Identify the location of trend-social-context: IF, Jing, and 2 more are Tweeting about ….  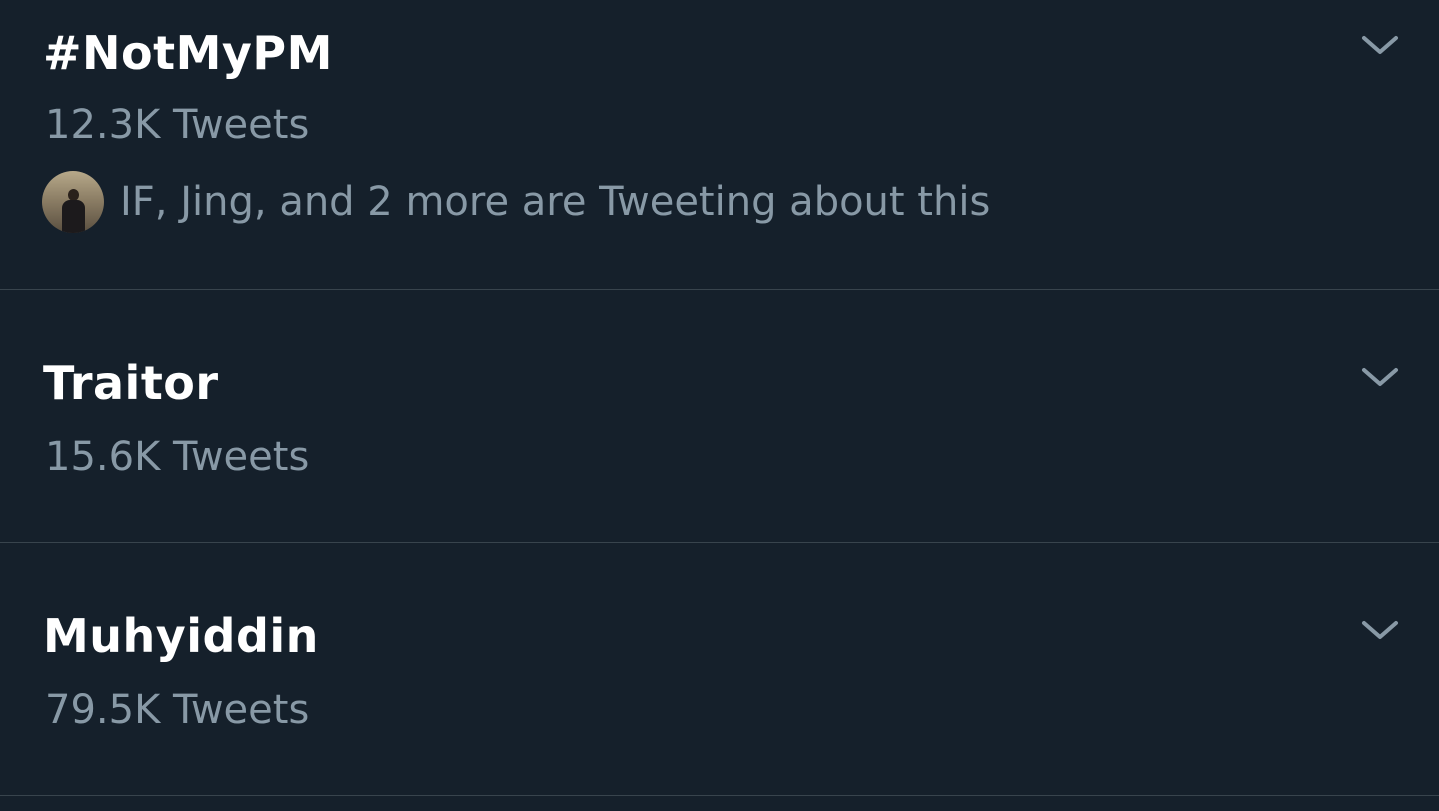
(516, 202).